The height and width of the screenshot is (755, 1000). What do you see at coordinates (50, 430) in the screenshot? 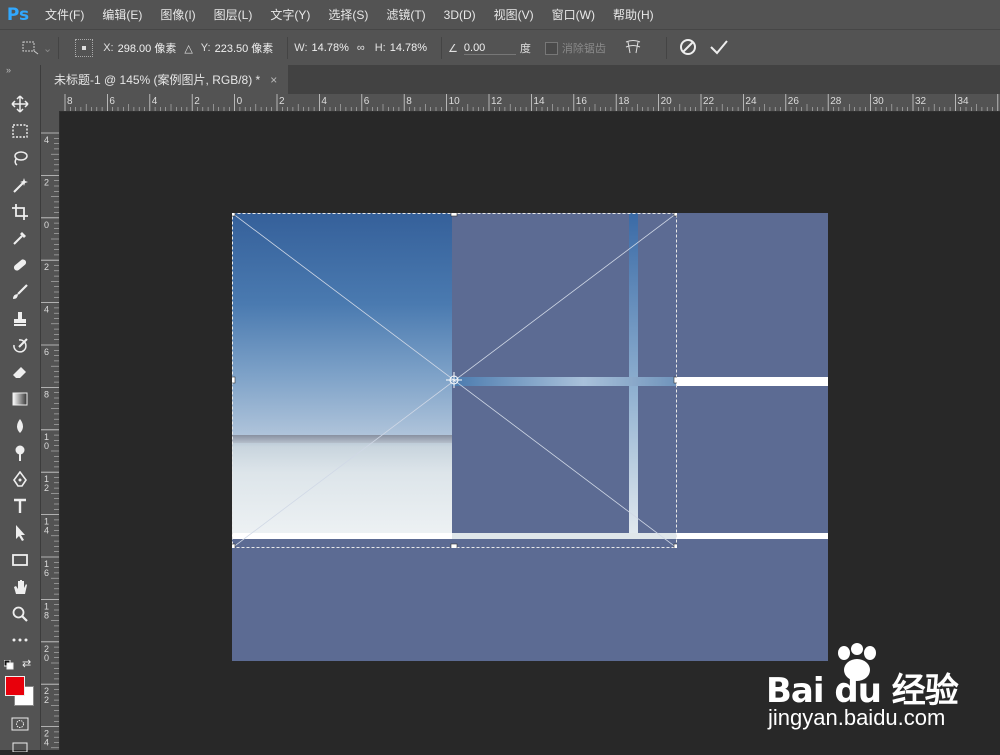
I see `vertical-ruler: 42024681012141618202224` at bounding box center [50, 430].